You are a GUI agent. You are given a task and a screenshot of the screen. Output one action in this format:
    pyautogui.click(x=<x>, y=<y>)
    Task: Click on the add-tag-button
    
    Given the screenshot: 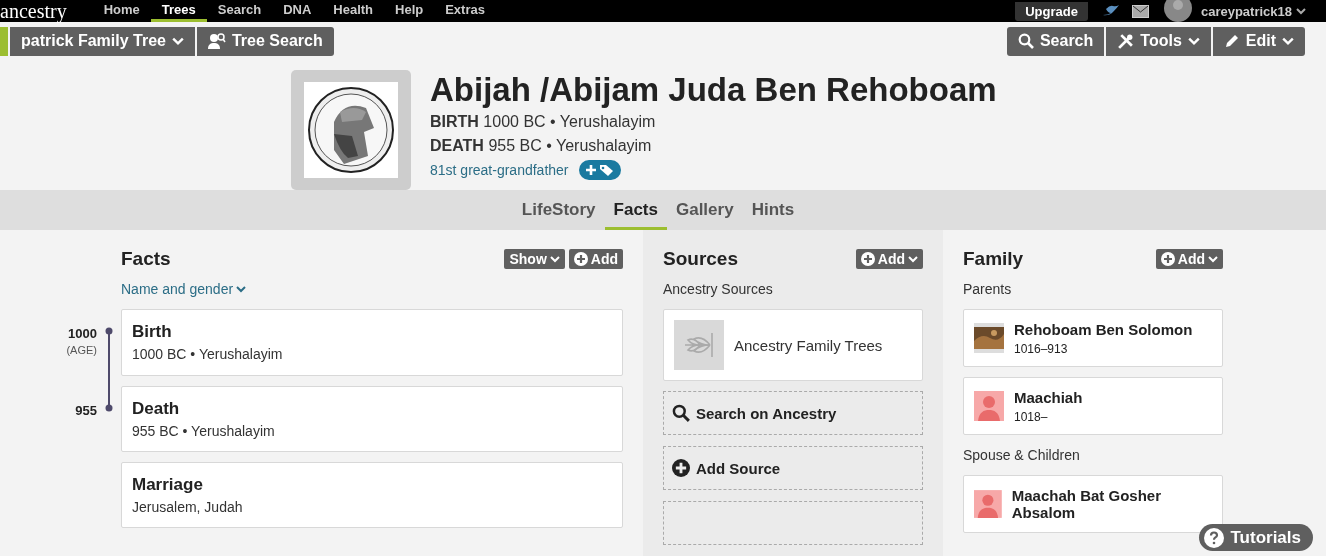 What is the action you would take?
    pyautogui.click(x=599, y=170)
    